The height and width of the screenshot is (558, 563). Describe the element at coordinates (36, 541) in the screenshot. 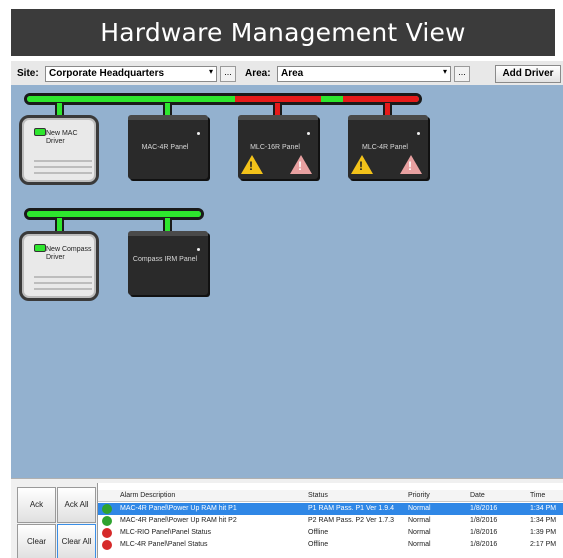

I see `clear-button: Clear` at that location.